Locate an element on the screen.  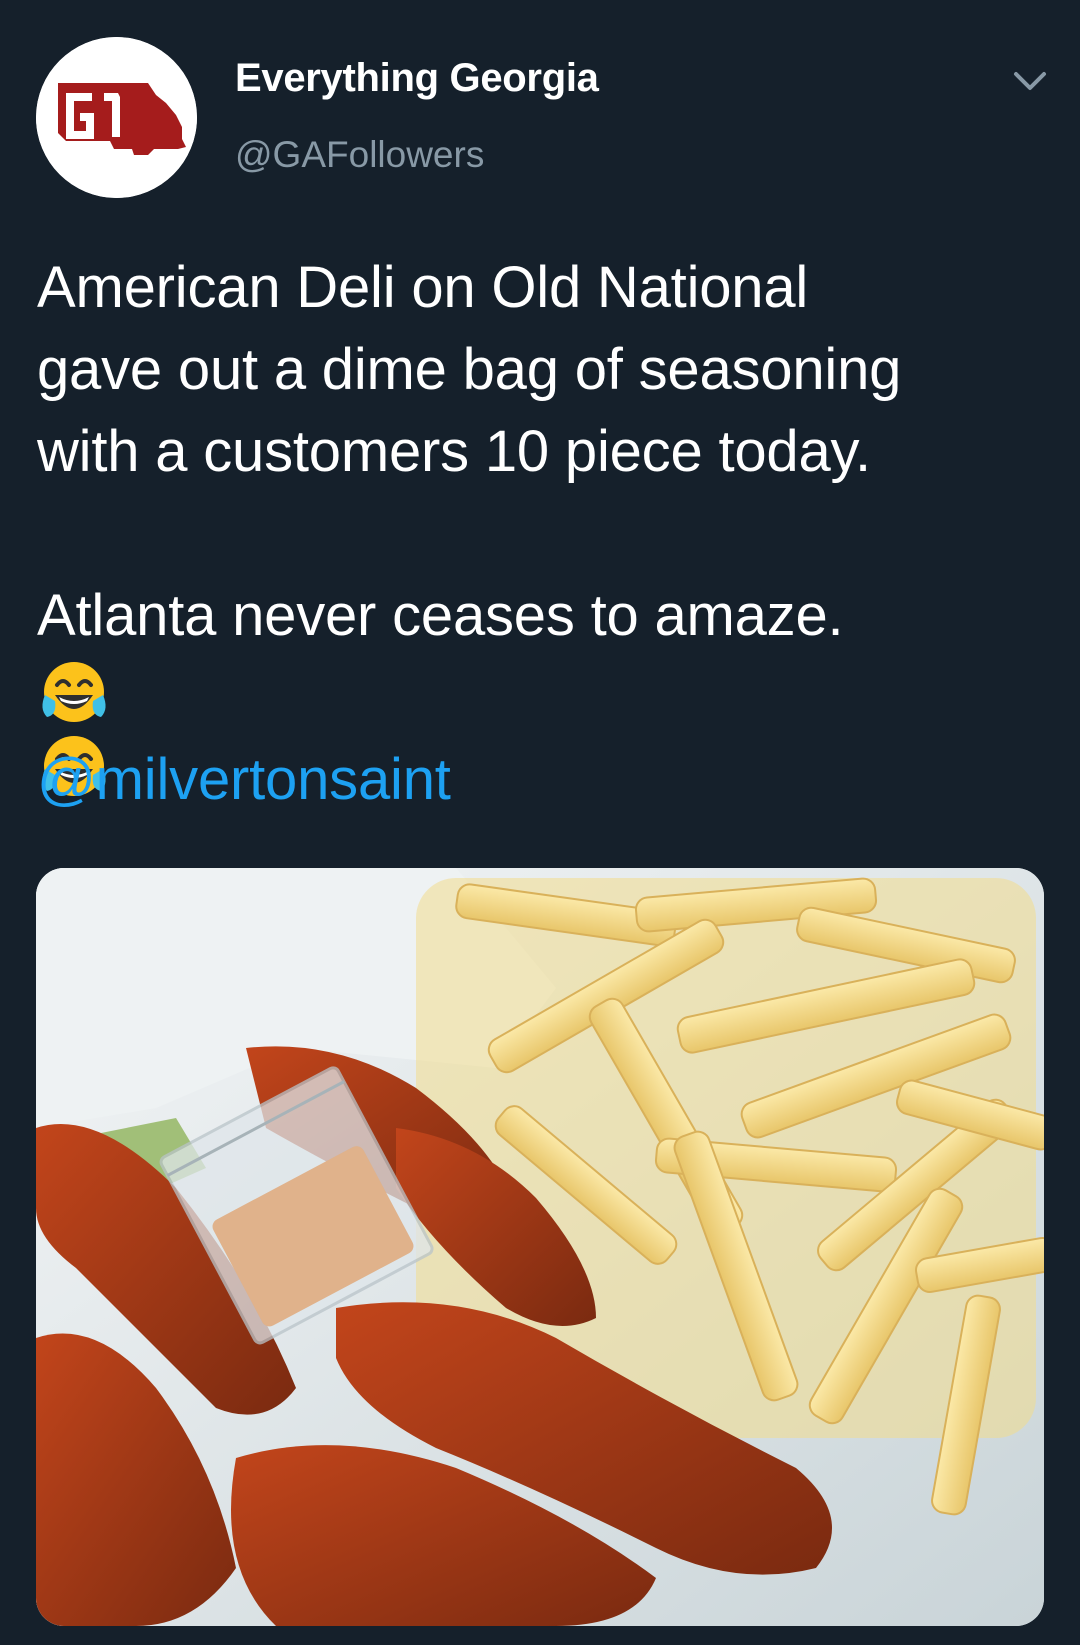
account-handle: @GAFollowers is located at coordinates (359, 155).